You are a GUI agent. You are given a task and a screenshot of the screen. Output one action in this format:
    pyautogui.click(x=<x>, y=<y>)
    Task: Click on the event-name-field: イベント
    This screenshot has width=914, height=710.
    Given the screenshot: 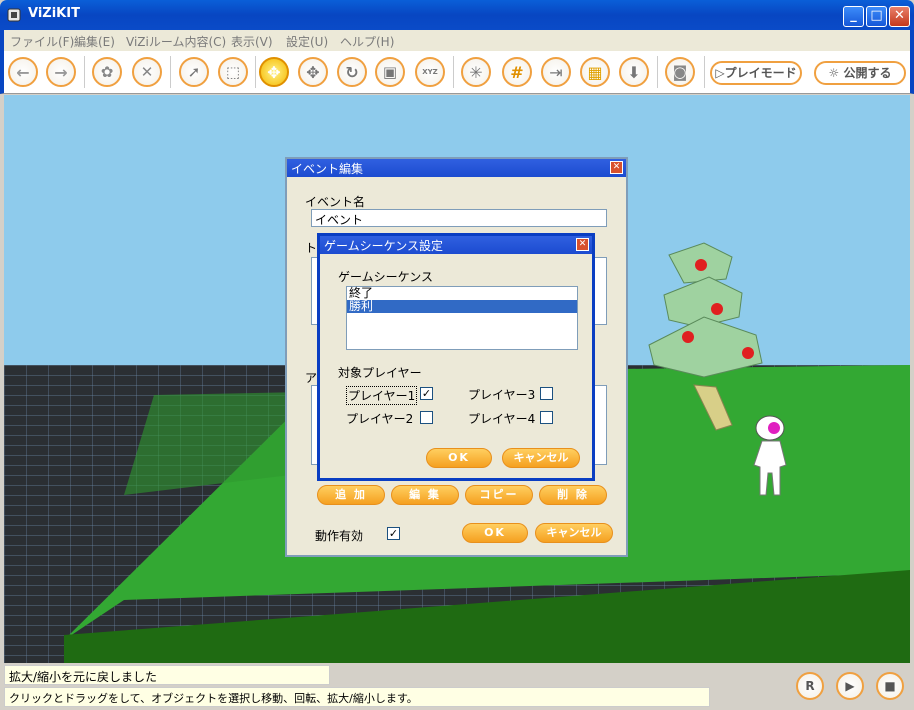 What is the action you would take?
    pyautogui.click(x=459, y=218)
    